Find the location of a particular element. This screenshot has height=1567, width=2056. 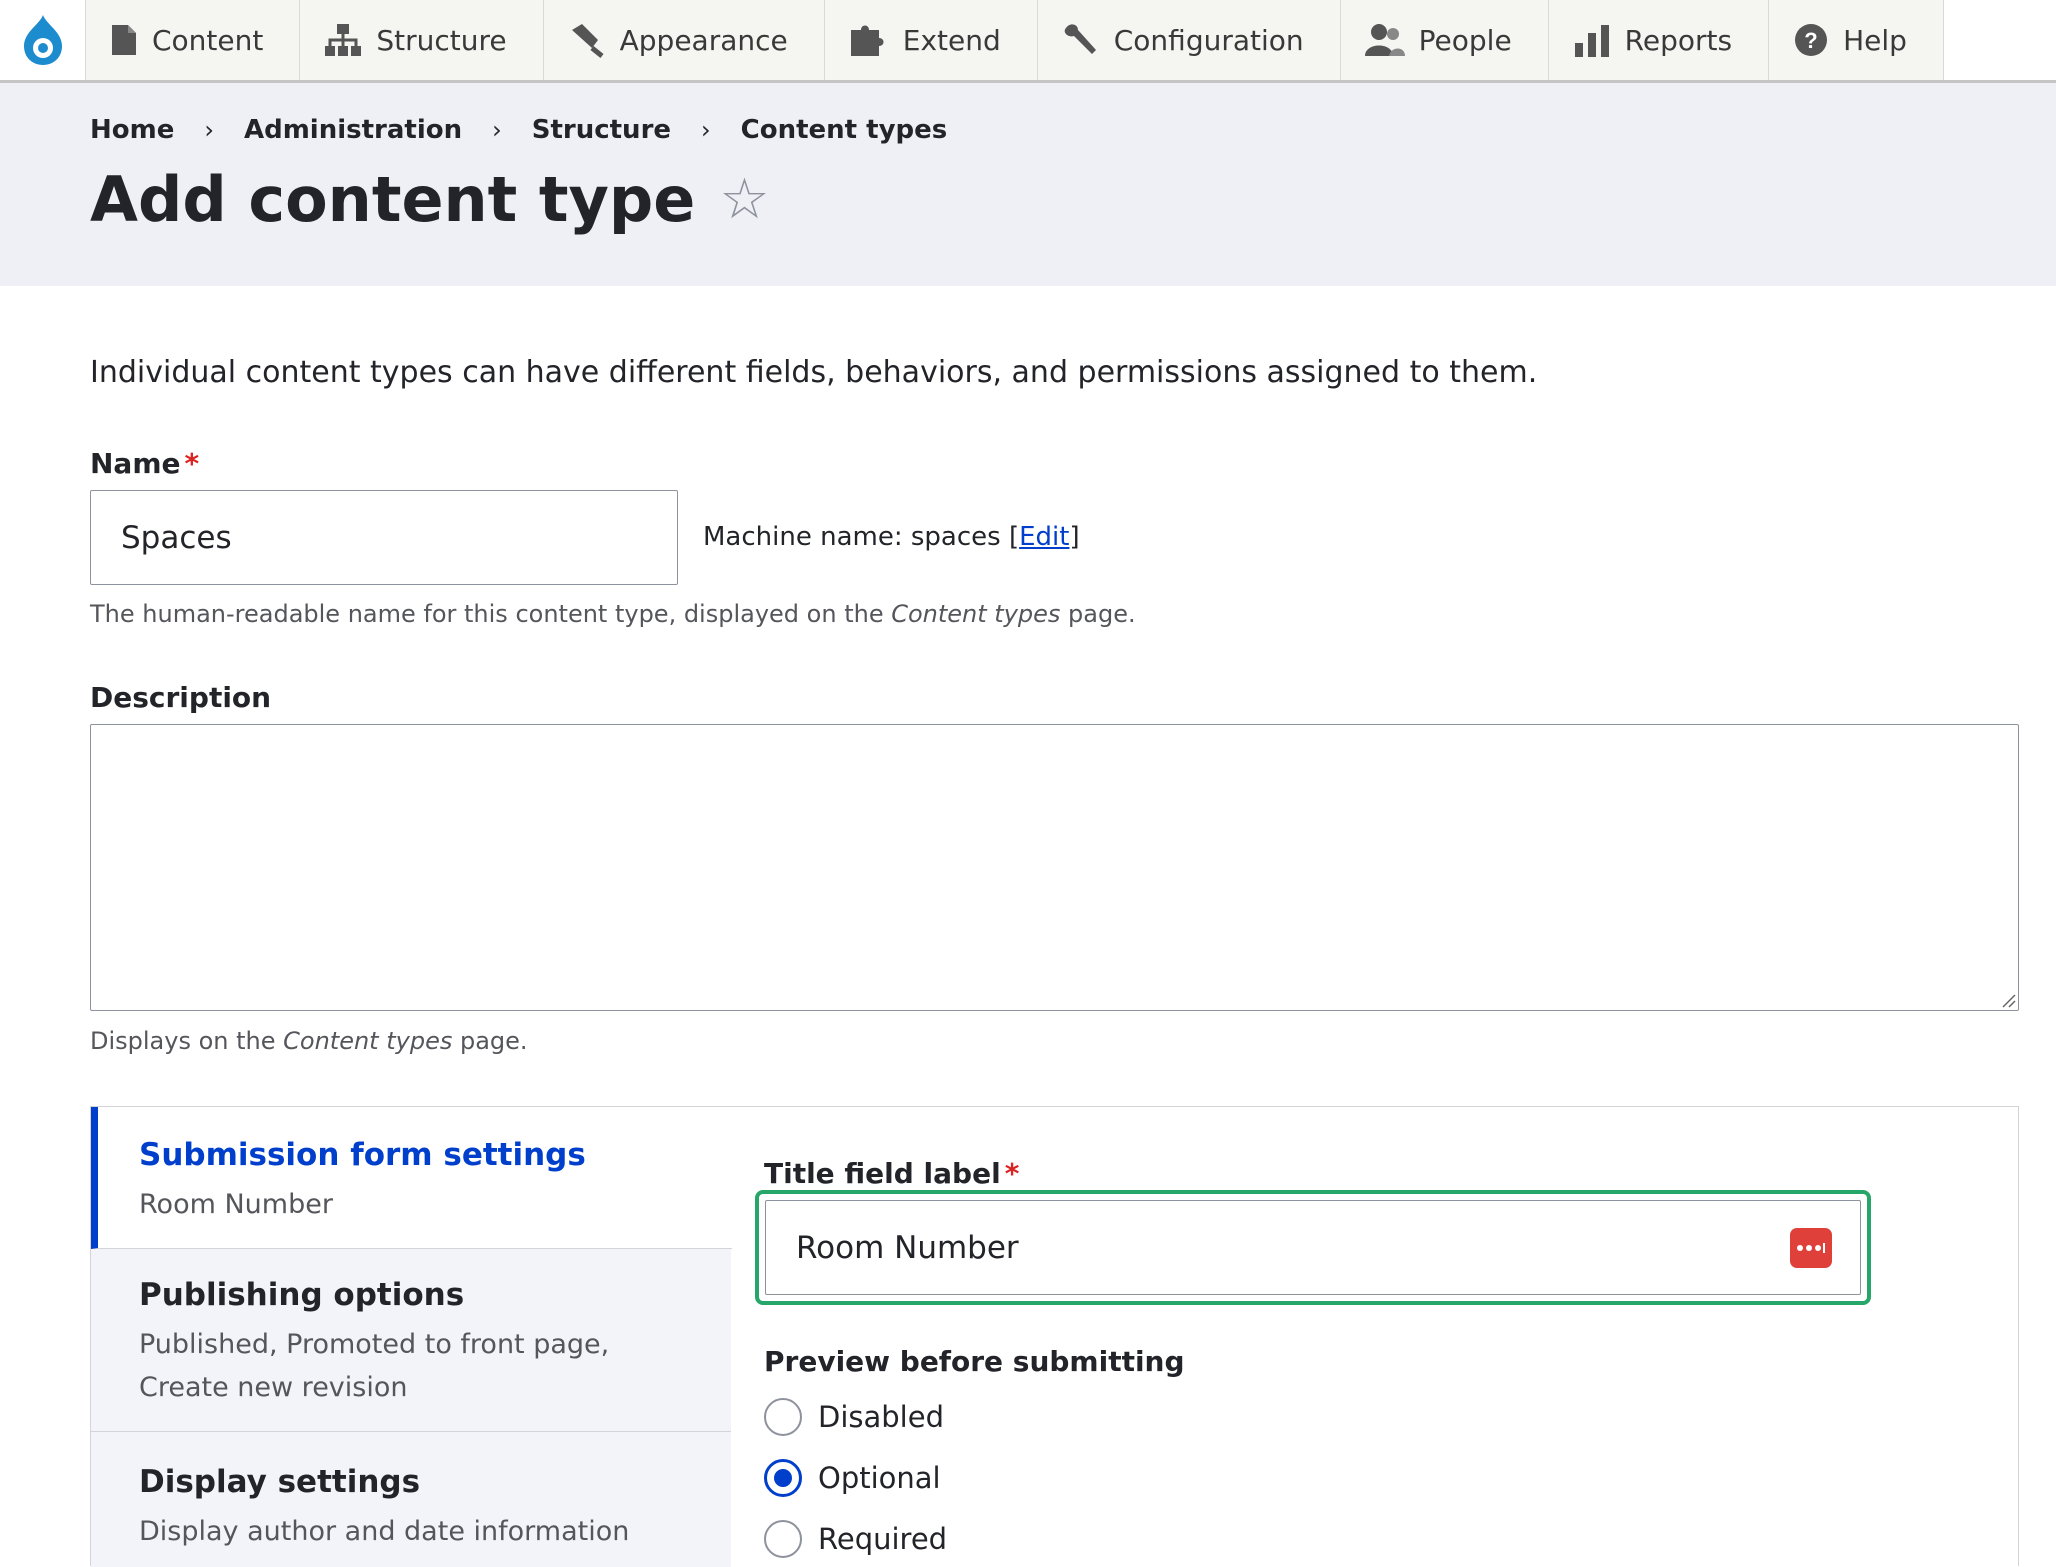

radio-button-selected is located at coordinates (783, 1478).